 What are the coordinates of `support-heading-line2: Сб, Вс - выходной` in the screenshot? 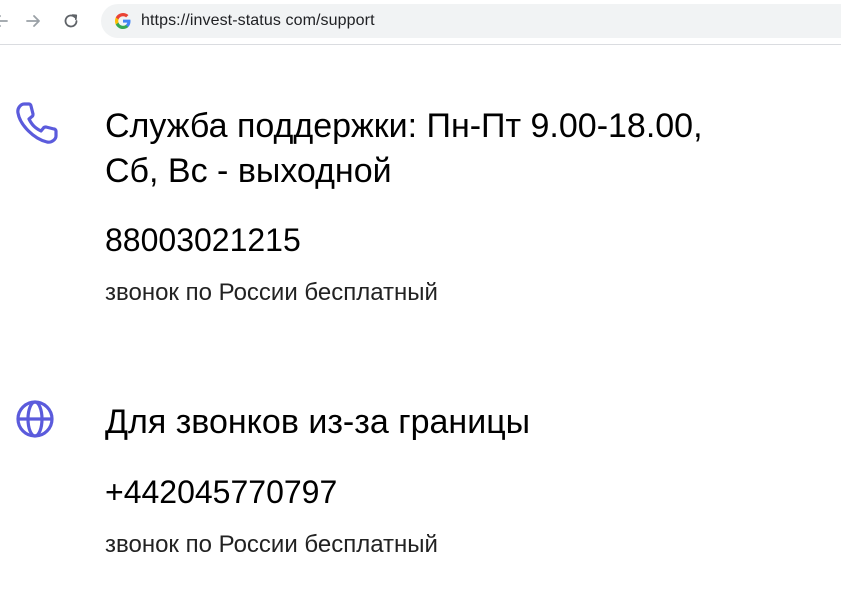 It's located at (248, 171).